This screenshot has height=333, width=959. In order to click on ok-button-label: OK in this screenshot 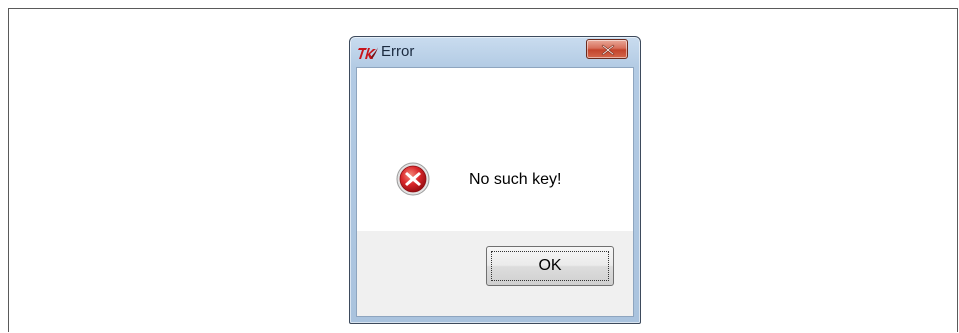, I will do `click(550, 265)`.